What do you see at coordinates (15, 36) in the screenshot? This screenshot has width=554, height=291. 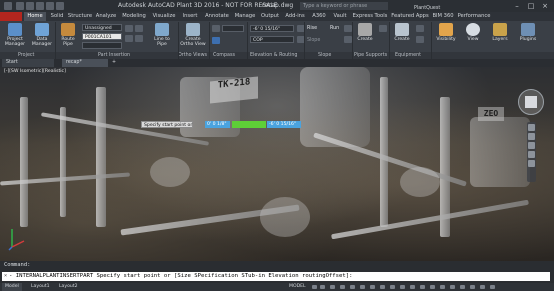 I see `project-manager-button: Project Manager` at bounding box center [15, 36].